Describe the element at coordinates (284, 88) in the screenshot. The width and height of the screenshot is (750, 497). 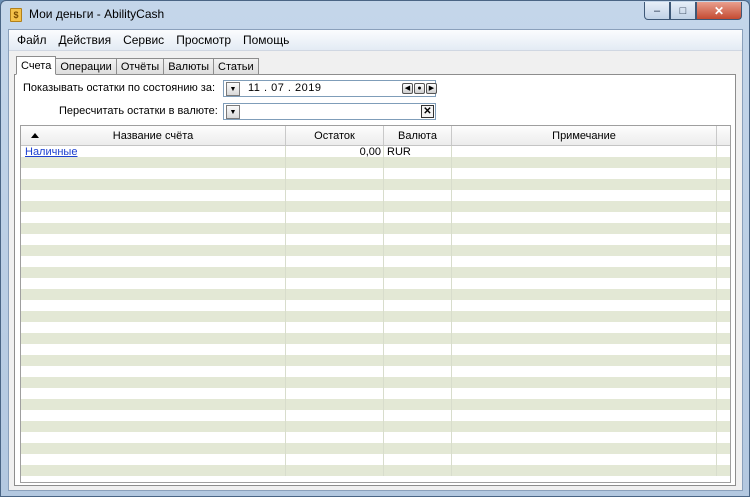
I see `date-value: 11 . 07 . 2019` at that location.